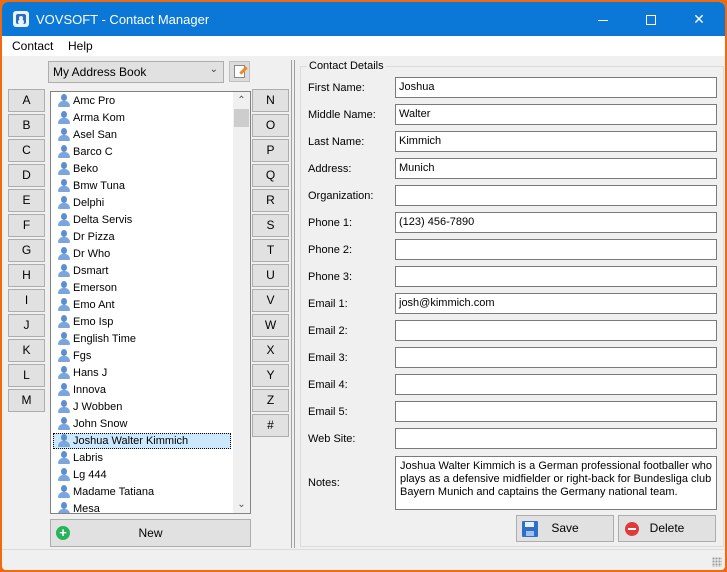  What do you see at coordinates (142, 507) in the screenshot?
I see `contact-list-item: Mesa` at bounding box center [142, 507].